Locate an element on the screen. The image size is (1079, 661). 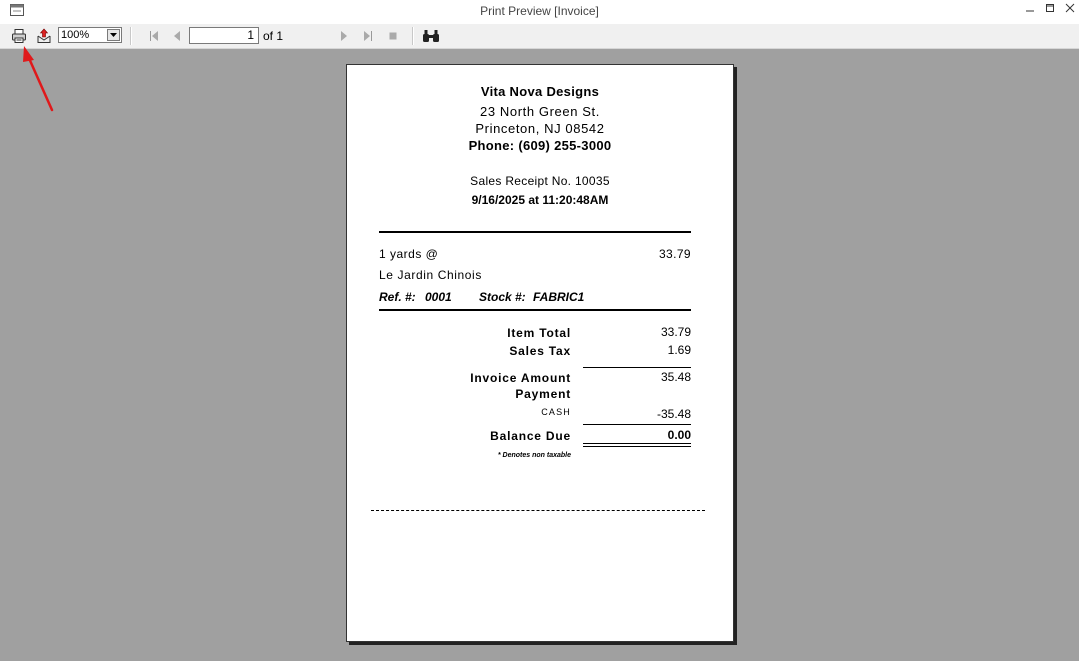
items-rule is located at coordinates (535, 310).